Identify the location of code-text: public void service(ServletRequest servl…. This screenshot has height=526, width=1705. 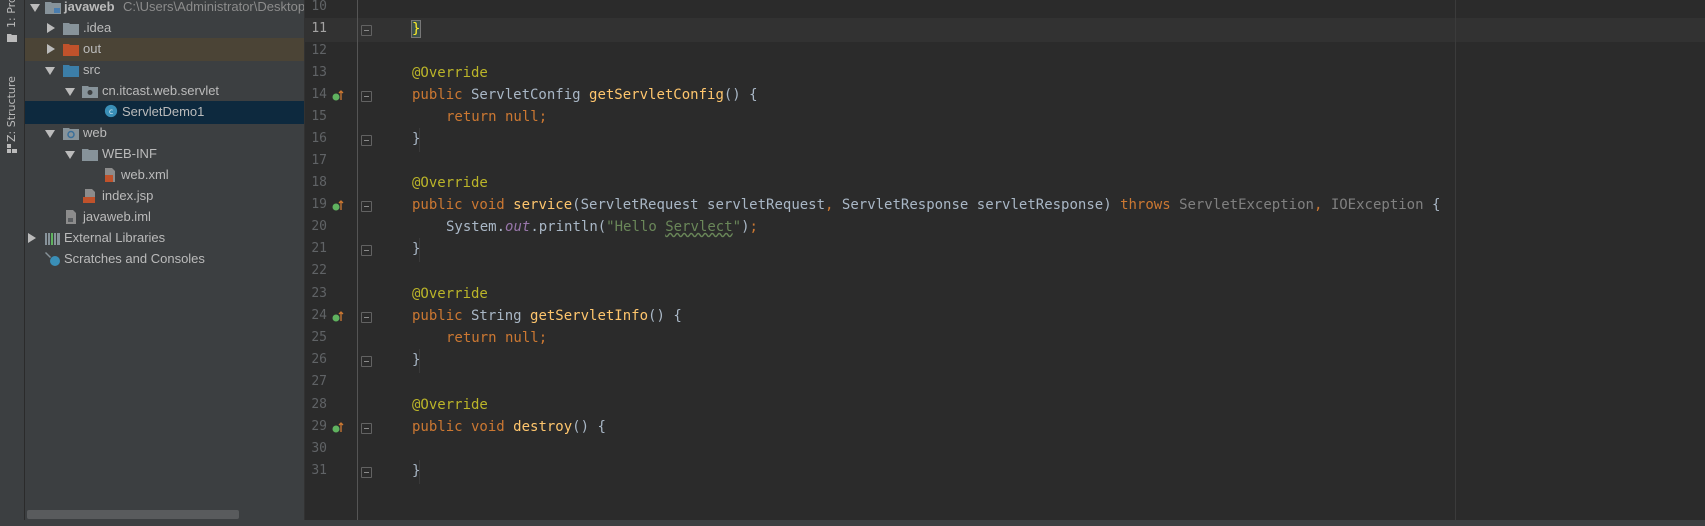
(926, 205).